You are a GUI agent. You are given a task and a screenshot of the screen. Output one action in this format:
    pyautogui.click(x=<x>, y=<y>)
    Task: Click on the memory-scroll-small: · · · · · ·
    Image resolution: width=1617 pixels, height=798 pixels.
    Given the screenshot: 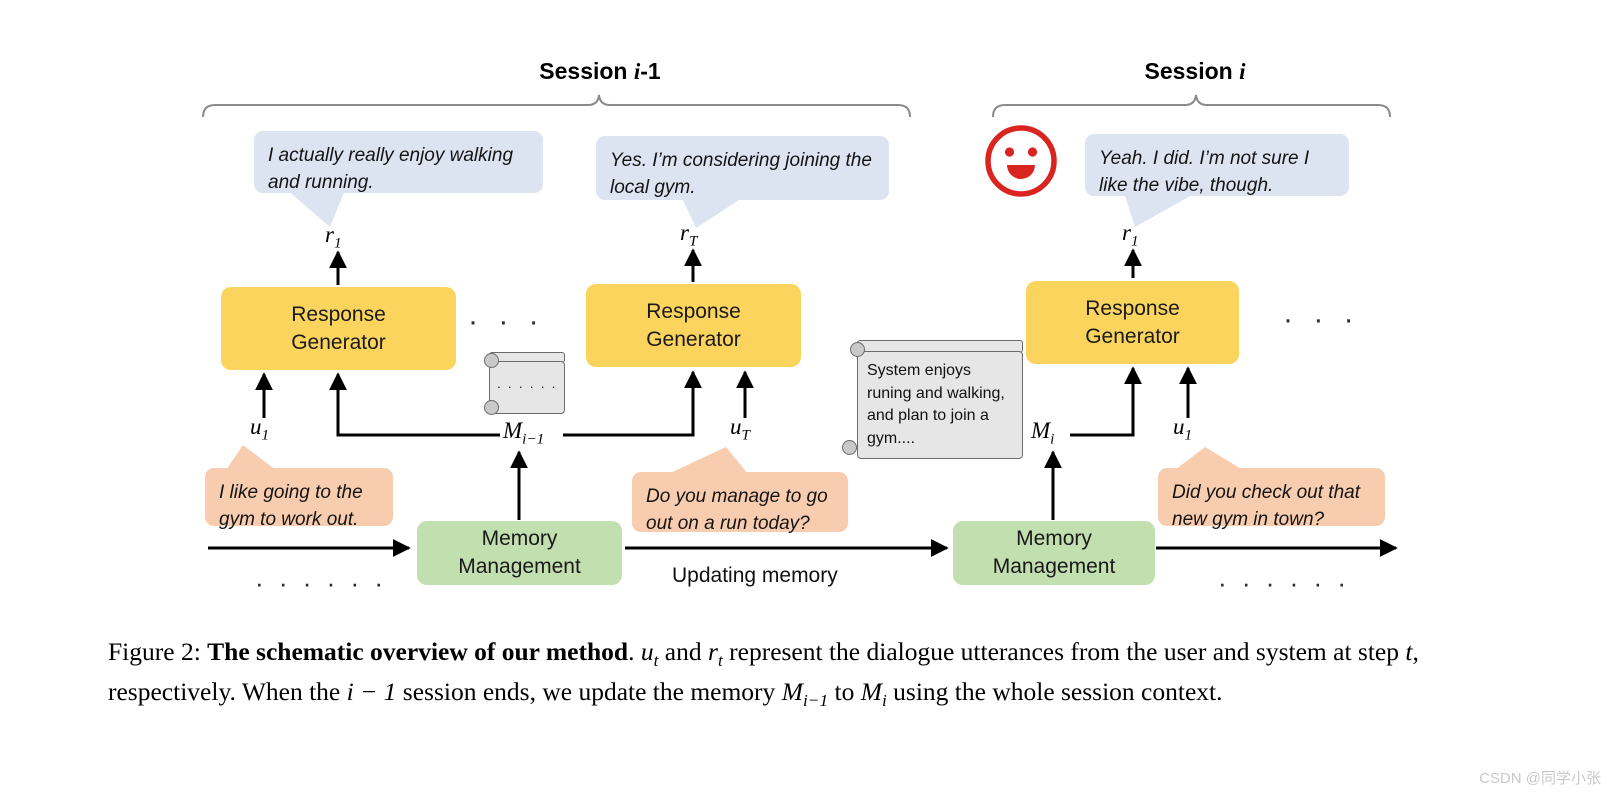 What is the action you would take?
    pyautogui.click(x=524, y=383)
    